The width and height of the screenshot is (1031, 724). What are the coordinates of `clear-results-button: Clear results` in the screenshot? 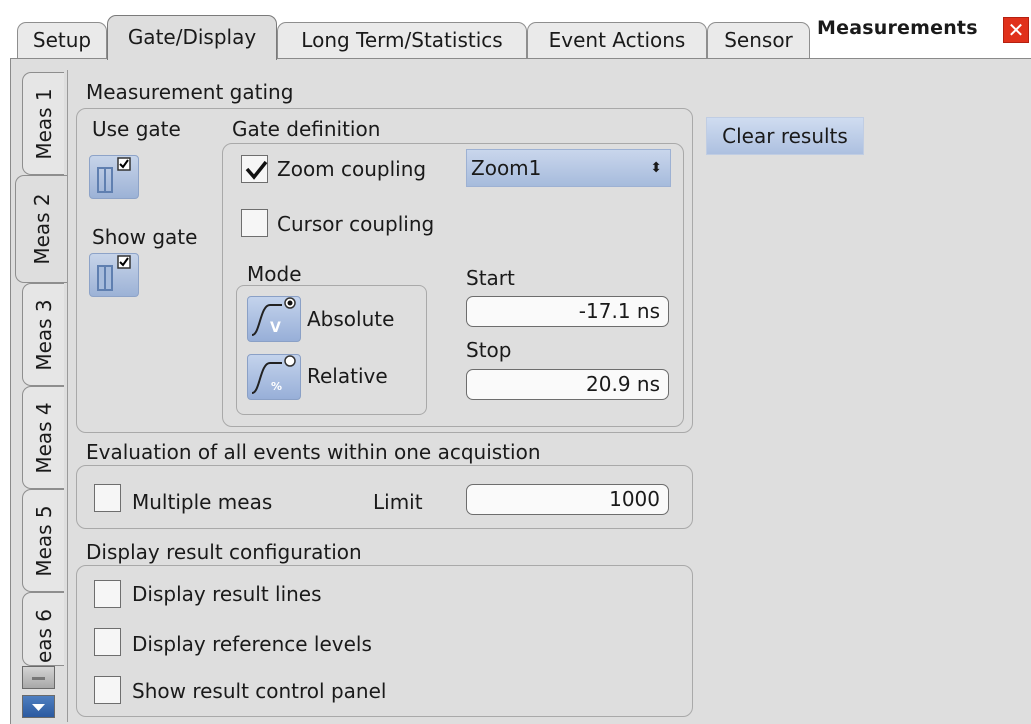 It's located at (785, 136).